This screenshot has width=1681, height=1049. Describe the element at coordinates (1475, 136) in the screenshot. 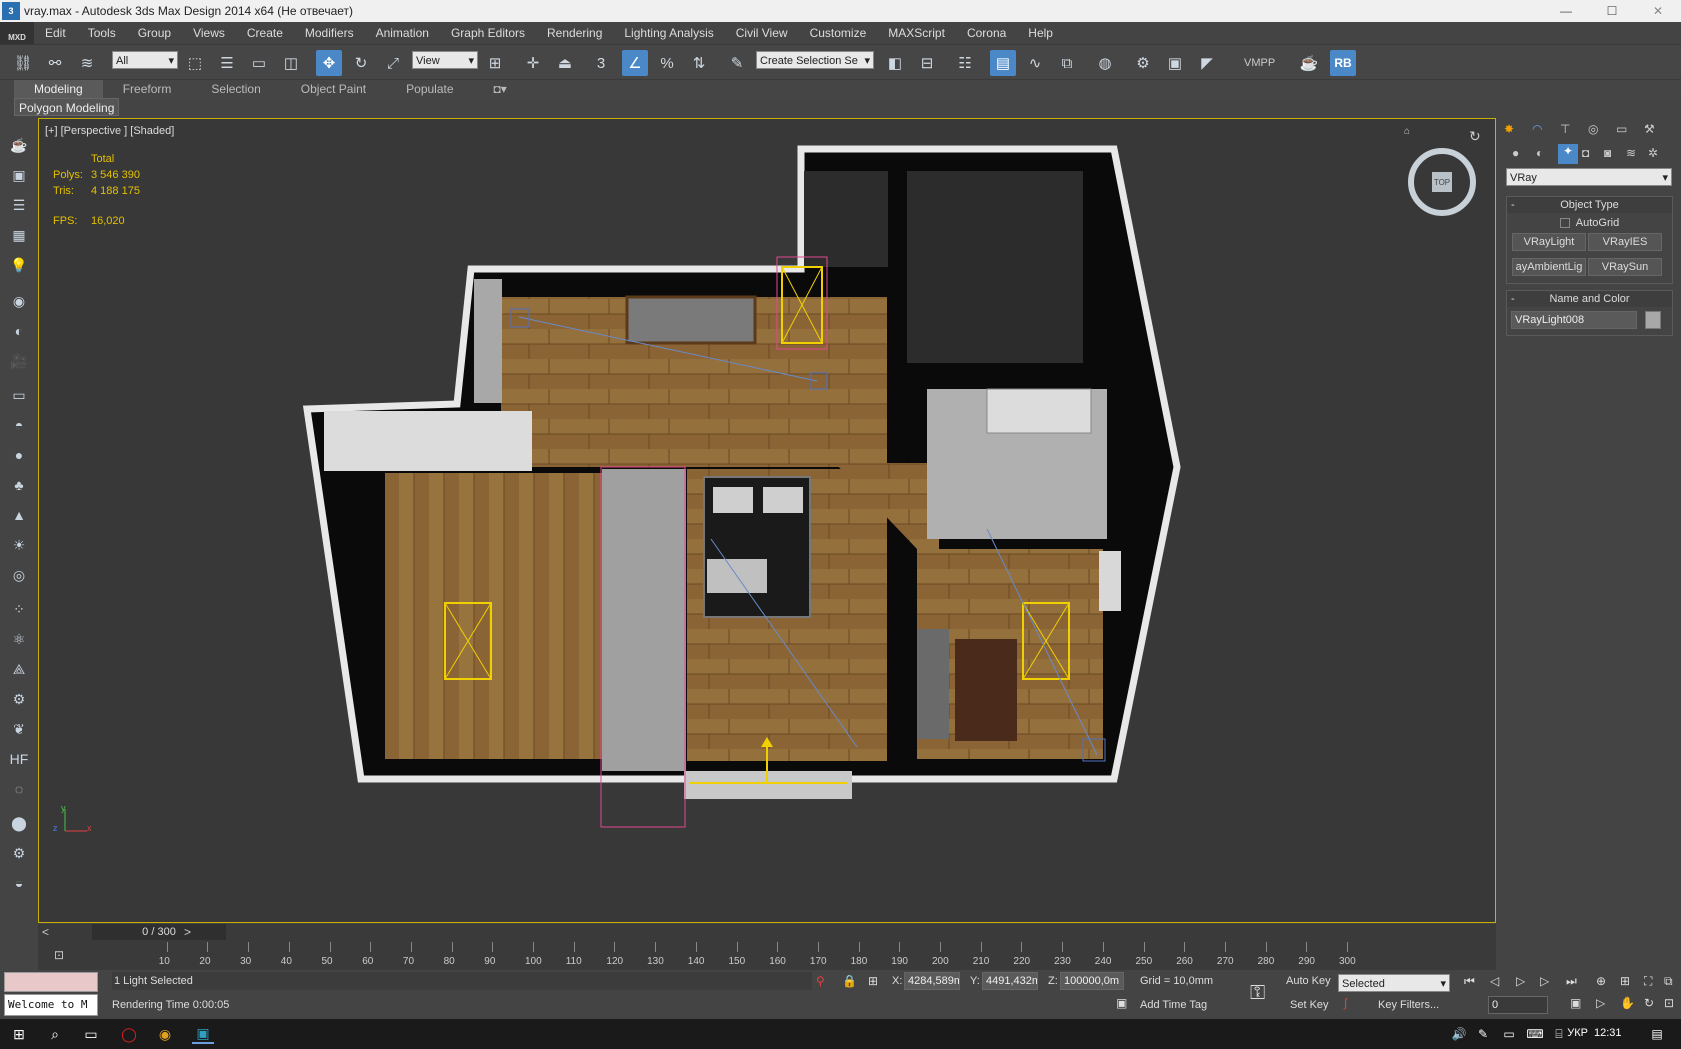

I see `viewcube-rotate-icon: ↻` at that location.